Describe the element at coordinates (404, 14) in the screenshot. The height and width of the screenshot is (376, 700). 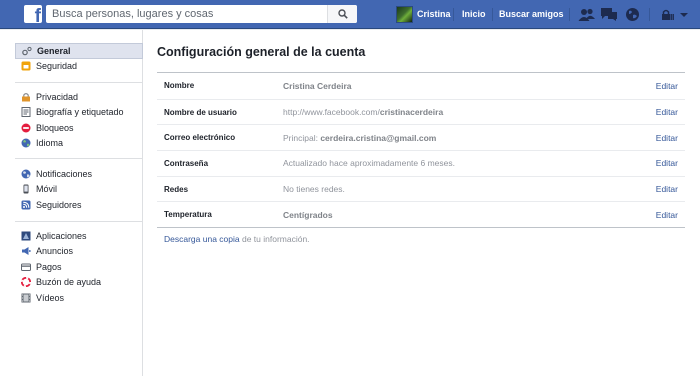
I see `avatar` at that location.